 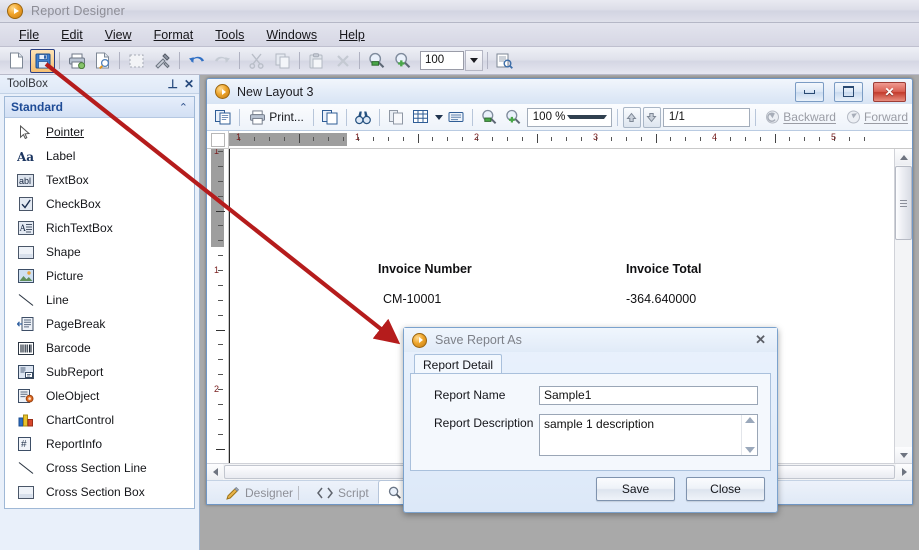 What do you see at coordinates (217, 270) in the screenshot?
I see `ruler-number: 1` at bounding box center [217, 270].